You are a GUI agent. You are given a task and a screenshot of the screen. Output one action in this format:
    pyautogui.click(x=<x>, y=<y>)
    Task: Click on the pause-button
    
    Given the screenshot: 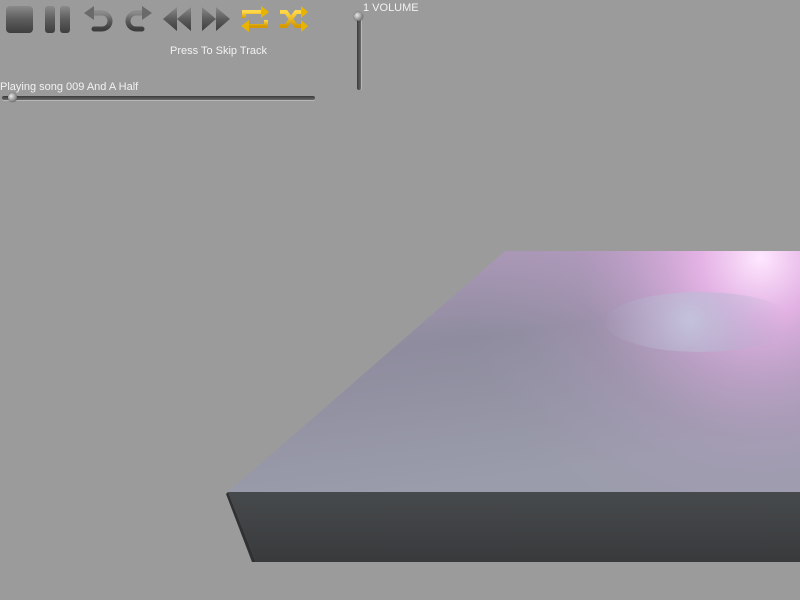 What is the action you would take?
    pyautogui.click(x=58, y=19)
    